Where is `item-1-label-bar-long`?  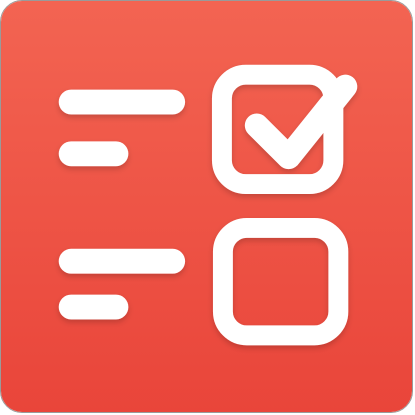 item-1-label-bar-long is located at coordinates (122, 102).